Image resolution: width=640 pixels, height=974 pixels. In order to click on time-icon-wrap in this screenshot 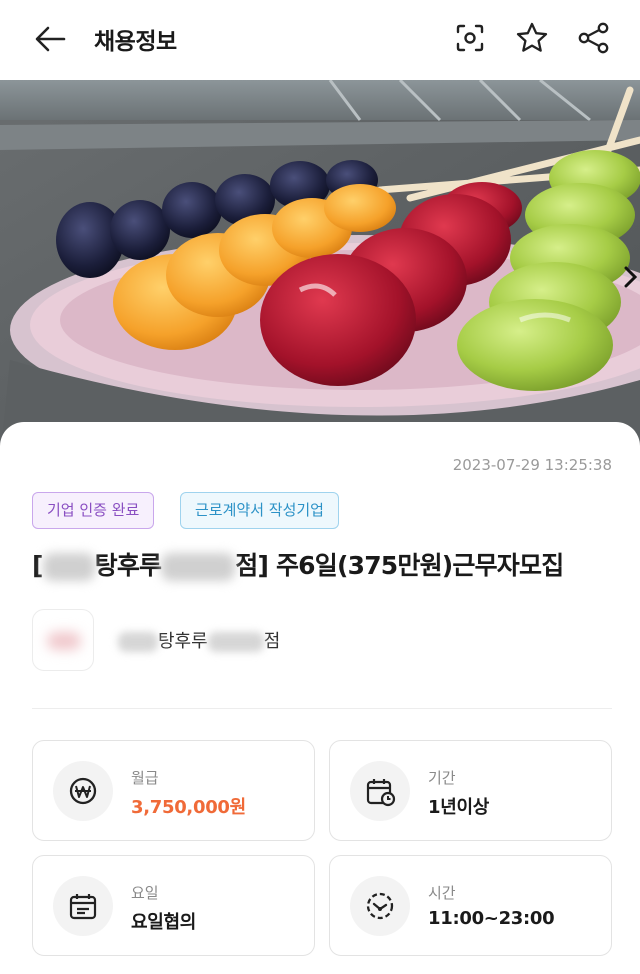, I will do `click(380, 906)`.